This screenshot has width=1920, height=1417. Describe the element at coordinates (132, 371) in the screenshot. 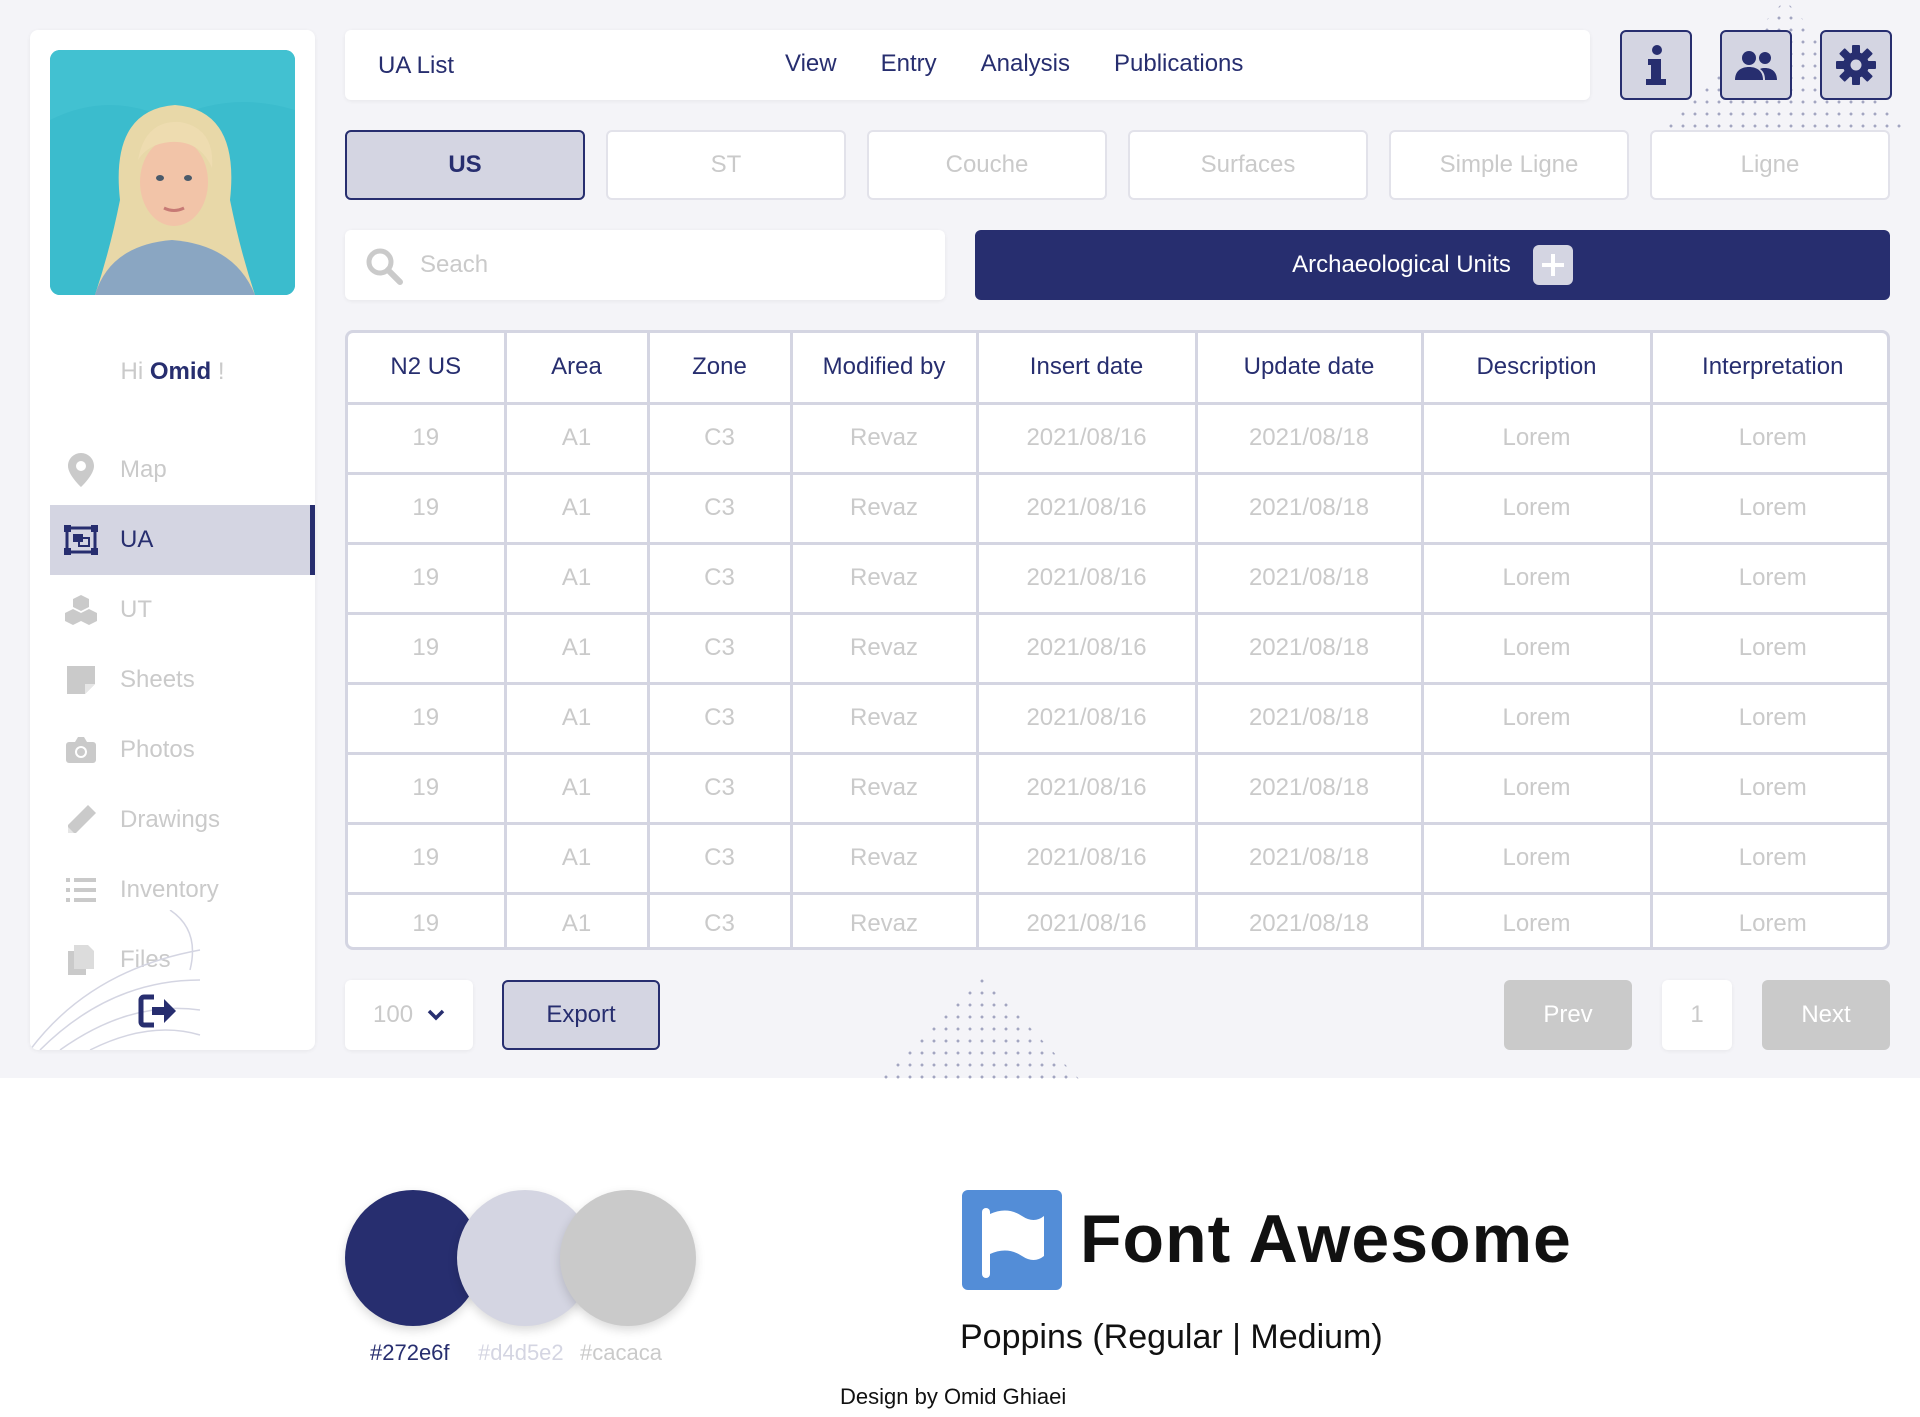

I see `greeting-prefix: Hi` at that location.